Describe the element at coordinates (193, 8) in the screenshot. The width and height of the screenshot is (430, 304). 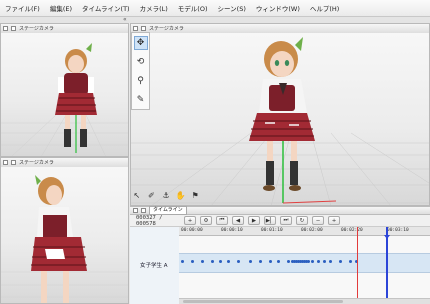
I see `menu-model: モデル(O)` at that location.